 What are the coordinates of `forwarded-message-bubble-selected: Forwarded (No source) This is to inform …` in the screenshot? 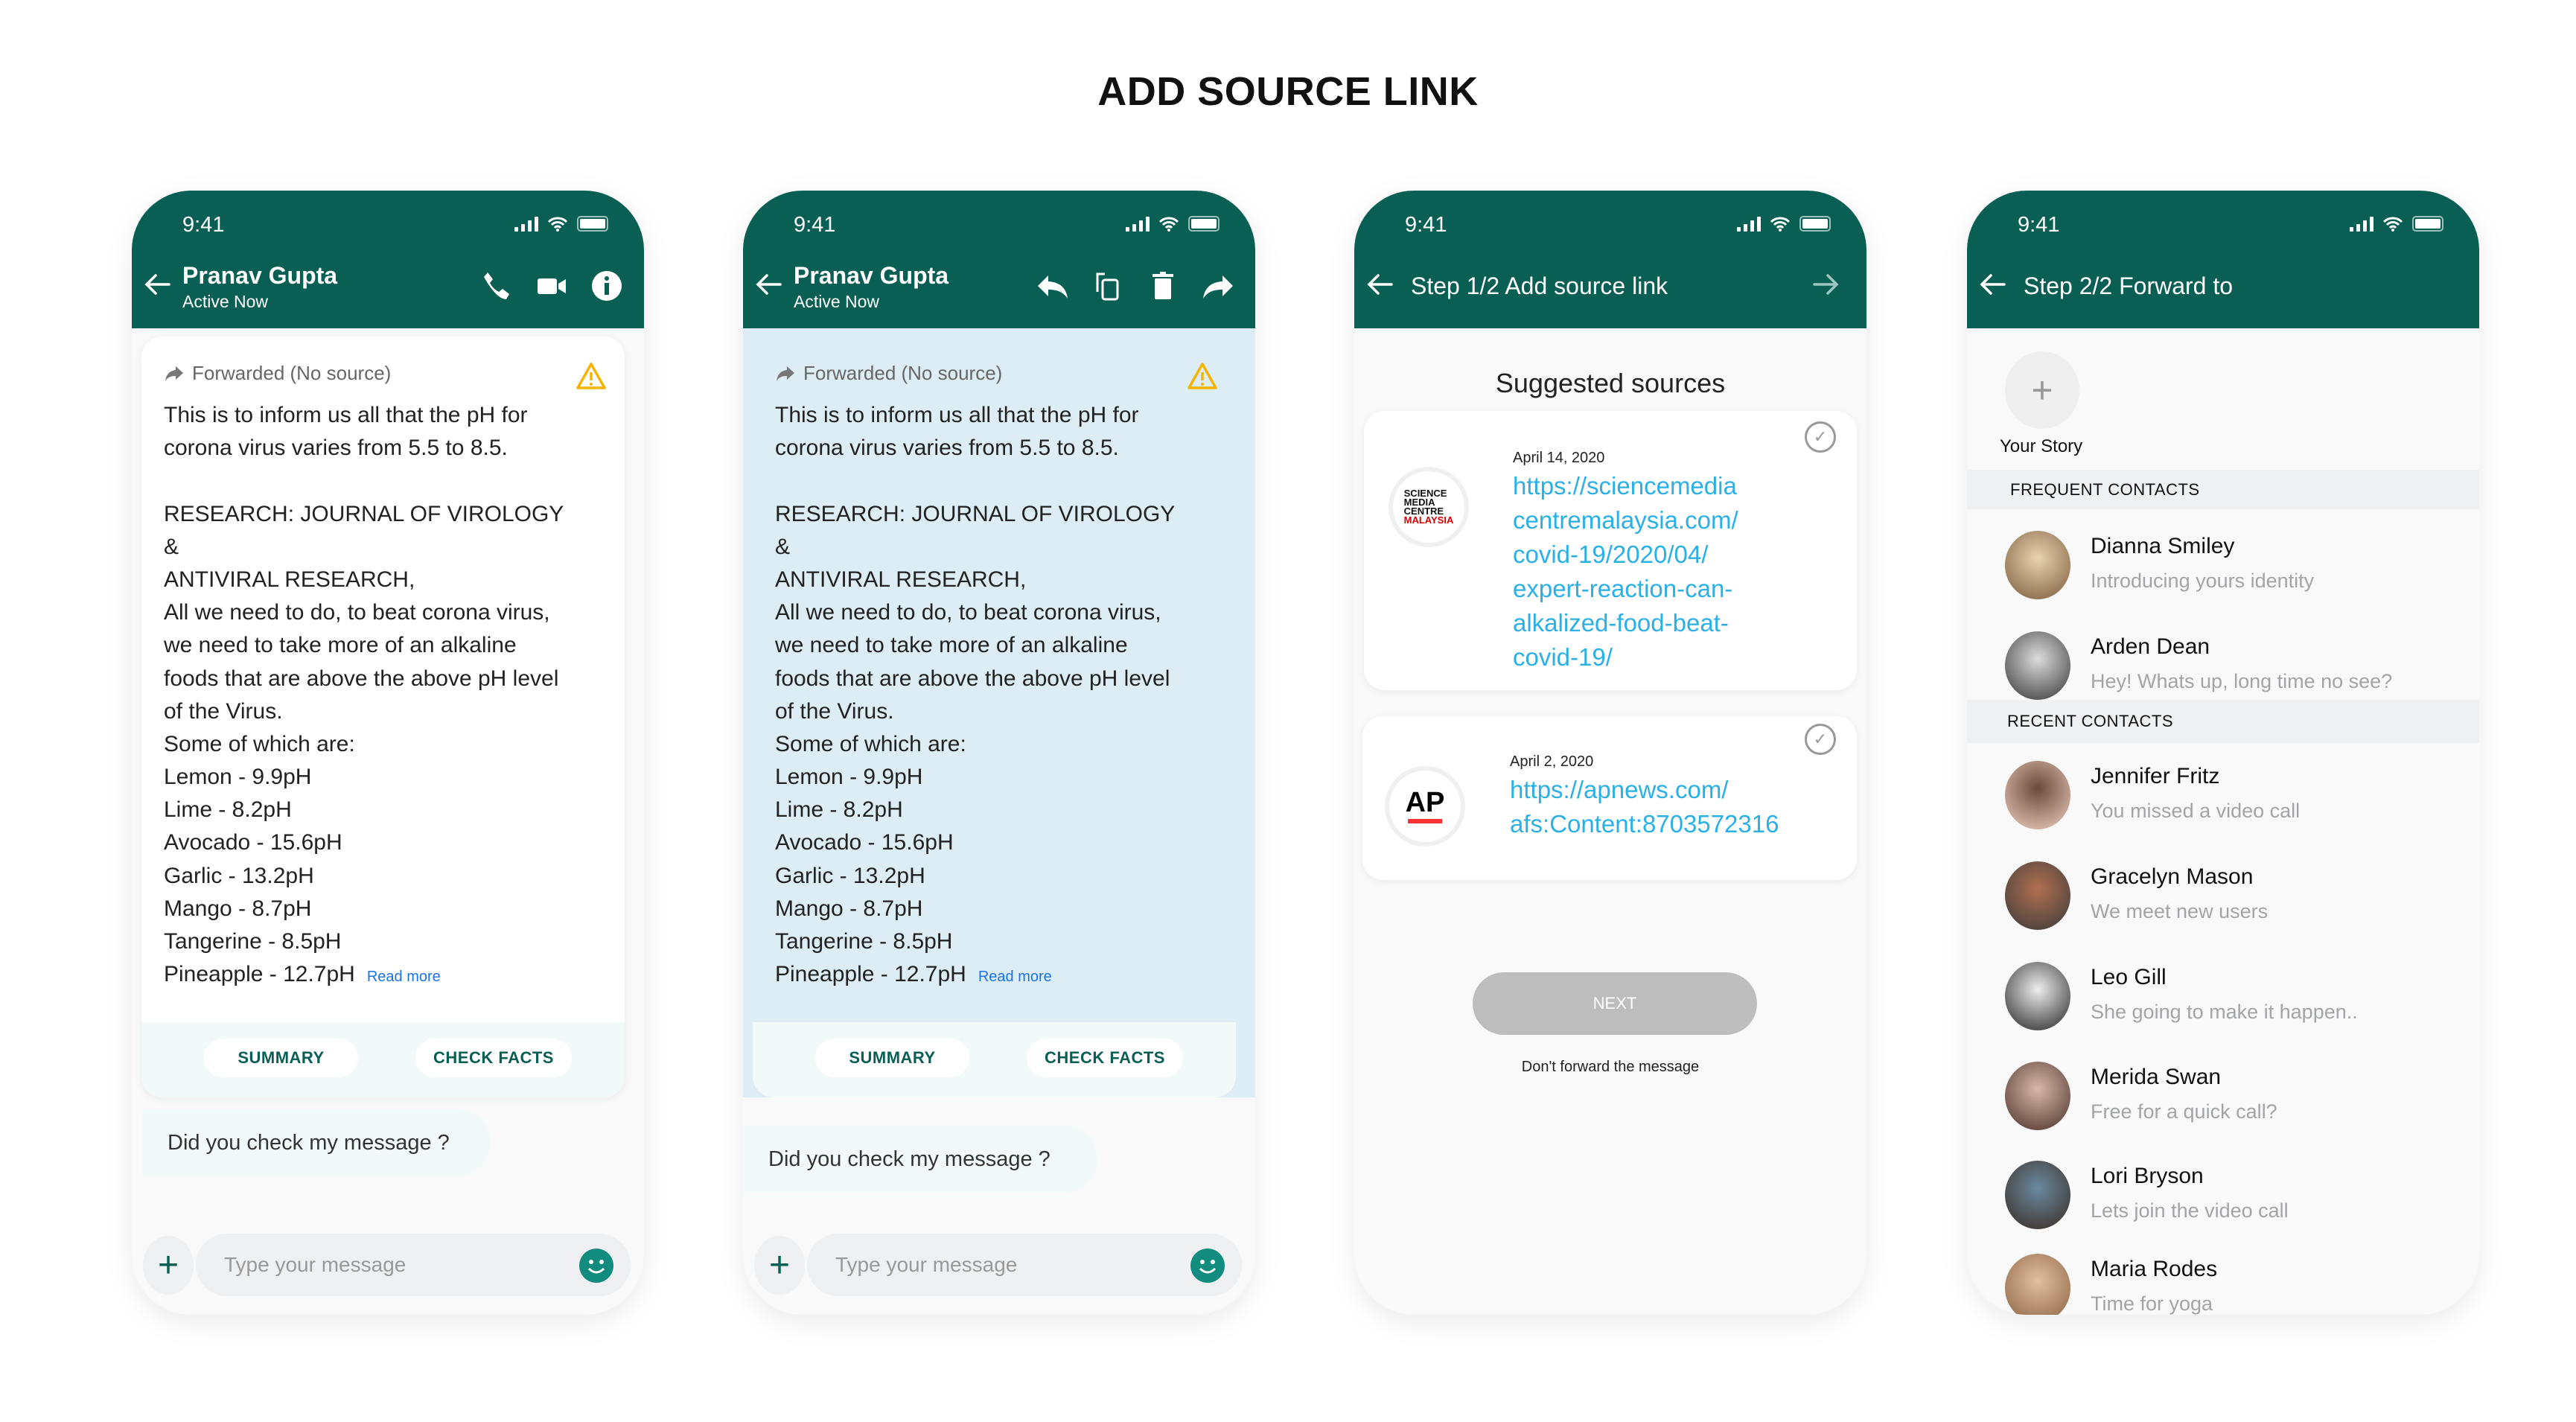 It's located at (994, 717).